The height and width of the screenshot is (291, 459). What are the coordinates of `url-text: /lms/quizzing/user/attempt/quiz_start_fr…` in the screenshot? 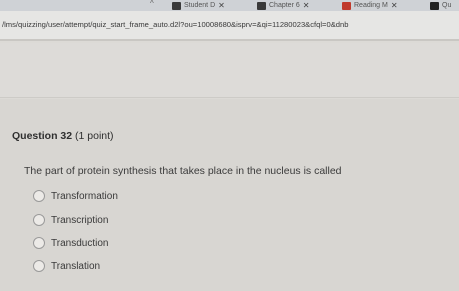 It's located at (175, 24).